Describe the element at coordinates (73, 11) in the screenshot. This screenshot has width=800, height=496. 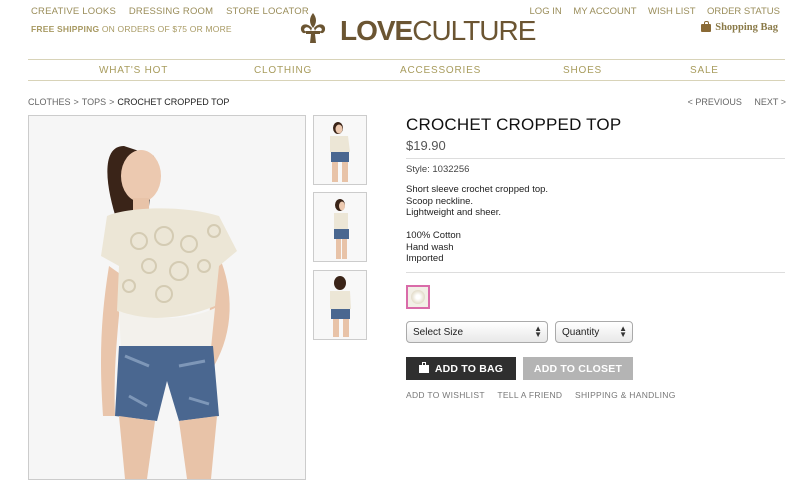
I see `creative-looks-link: CREATIVE LOOKS` at that location.